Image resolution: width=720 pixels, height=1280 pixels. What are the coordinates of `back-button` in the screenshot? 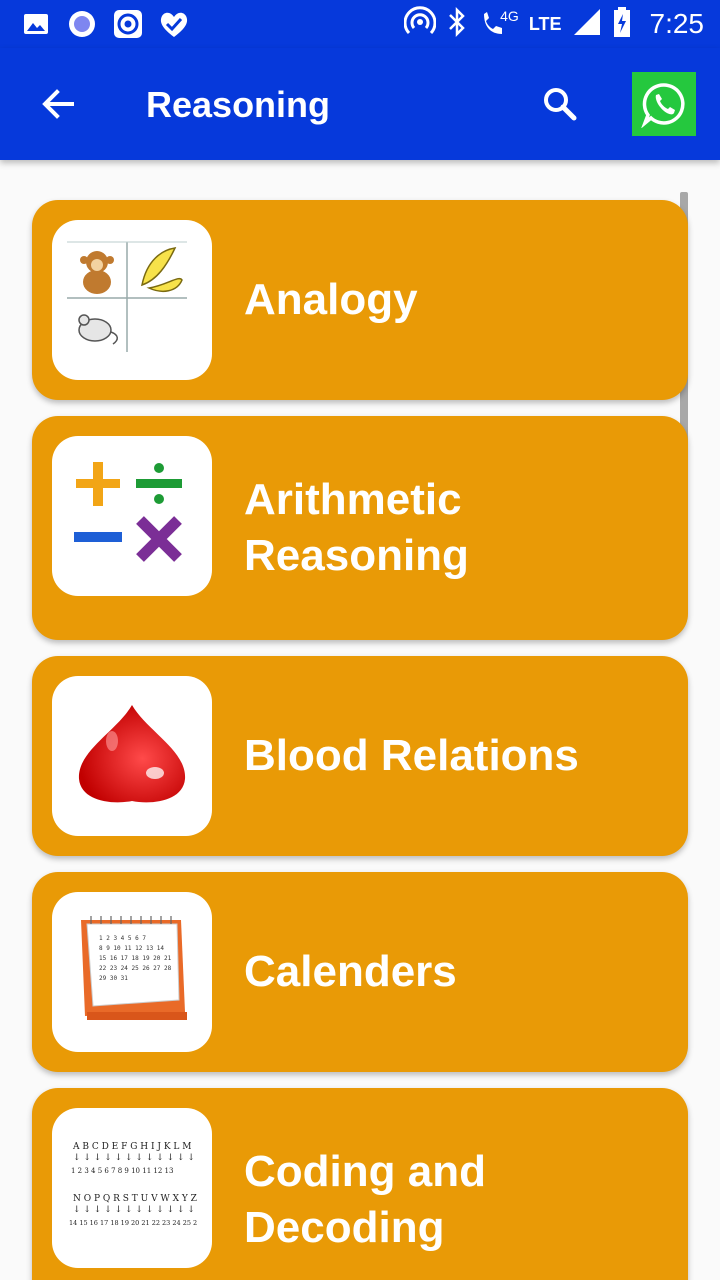 It's located at (58, 104).